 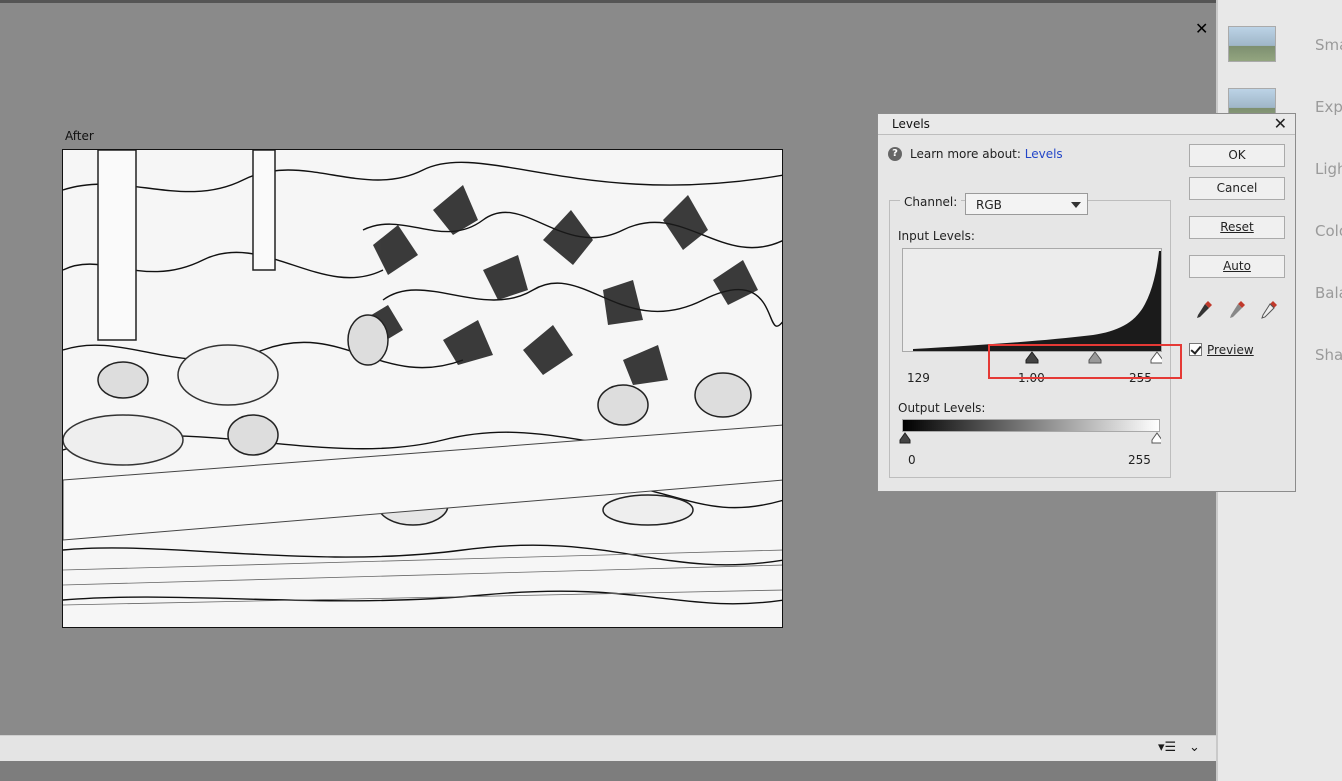 What do you see at coordinates (79, 136) in the screenshot?
I see `after-label: After` at bounding box center [79, 136].